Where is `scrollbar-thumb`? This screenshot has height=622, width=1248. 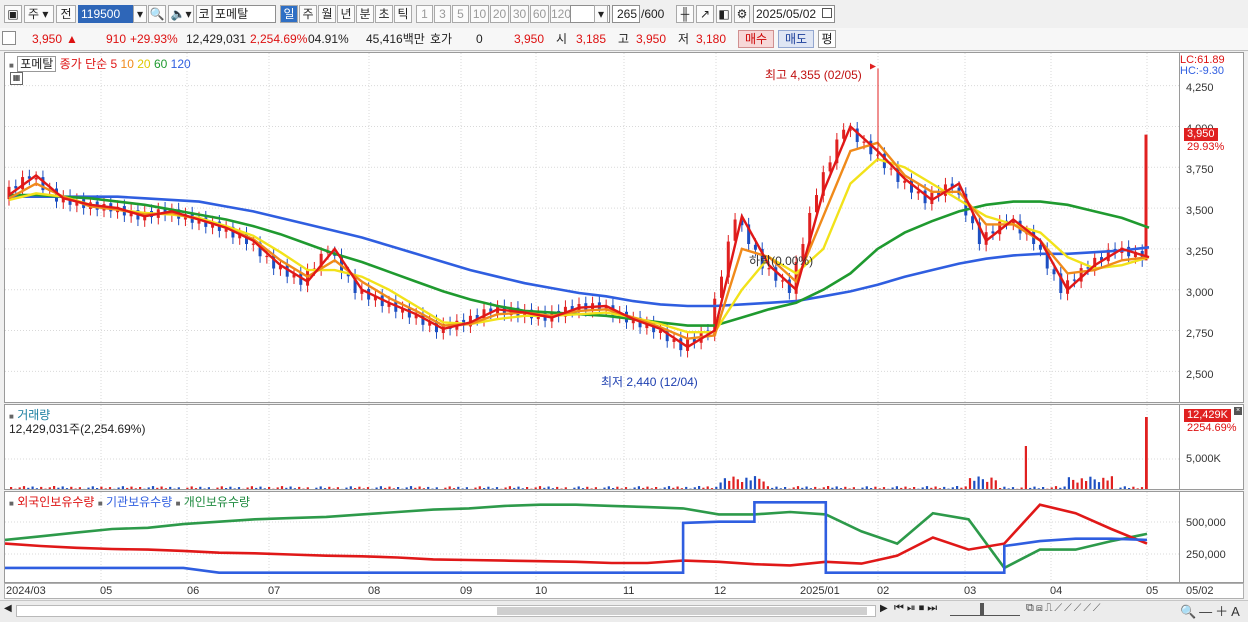 scrollbar-thumb is located at coordinates (682, 611).